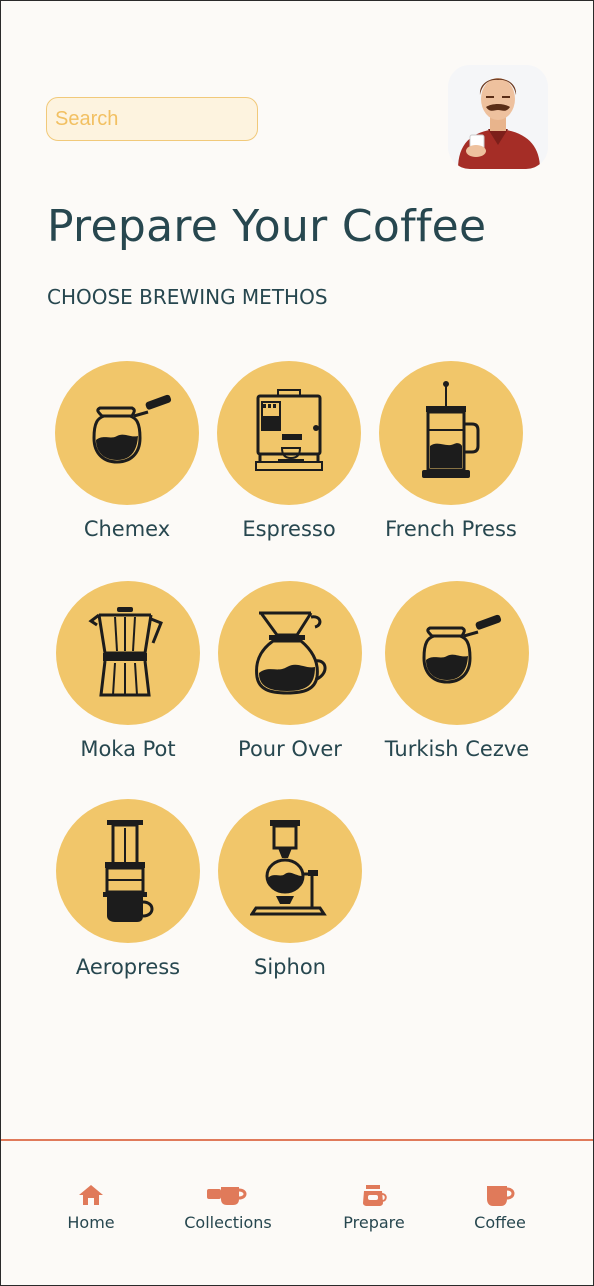 The image size is (594, 1286). I want to click on coffee-pot-icon, so click(374, 1193).